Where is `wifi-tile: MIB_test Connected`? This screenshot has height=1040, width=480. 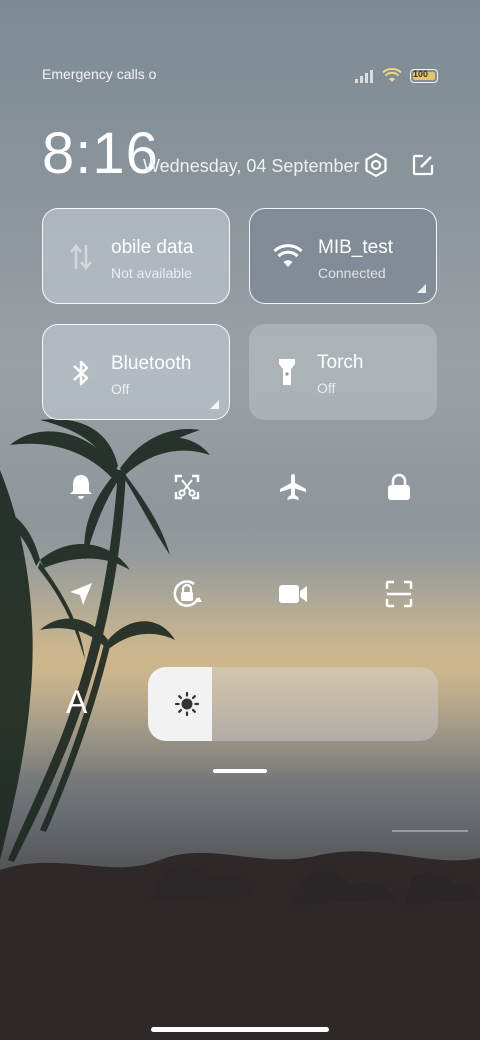 wifi-tile: MIB_test Connected is located at coordinates (343, 256).